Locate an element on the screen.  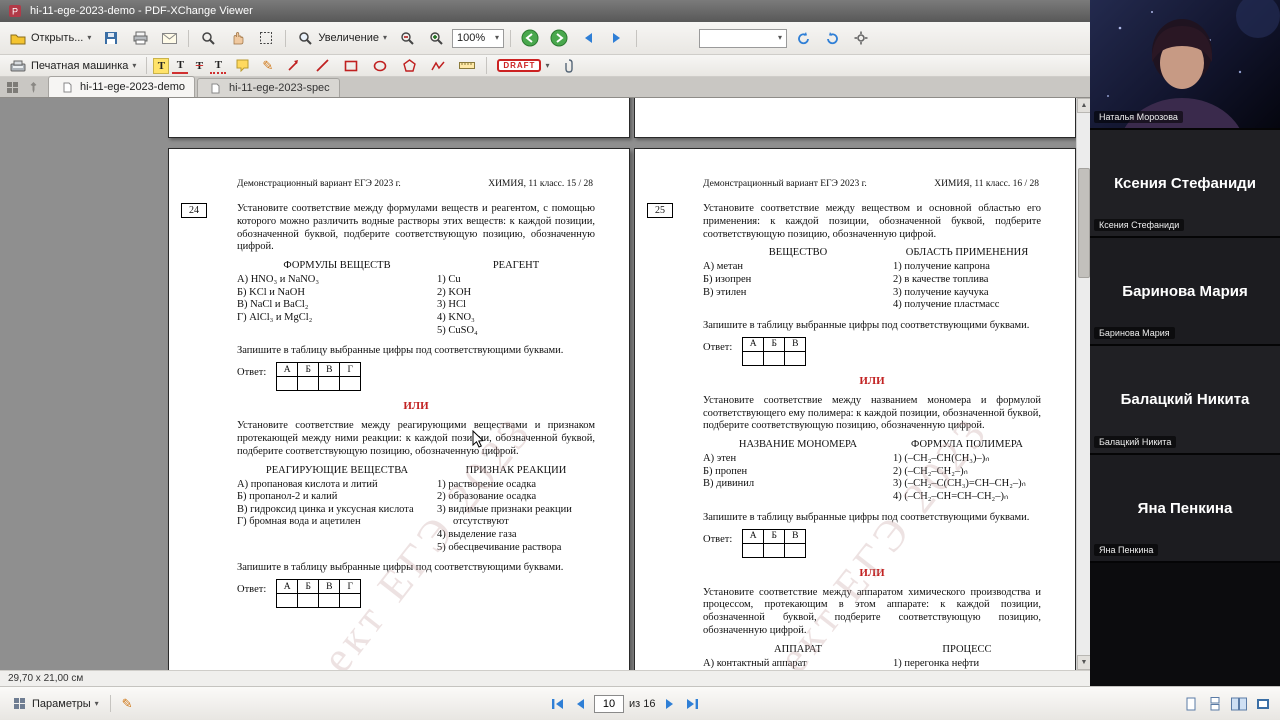
rectangle-tool is located at coordinates (351, 66).